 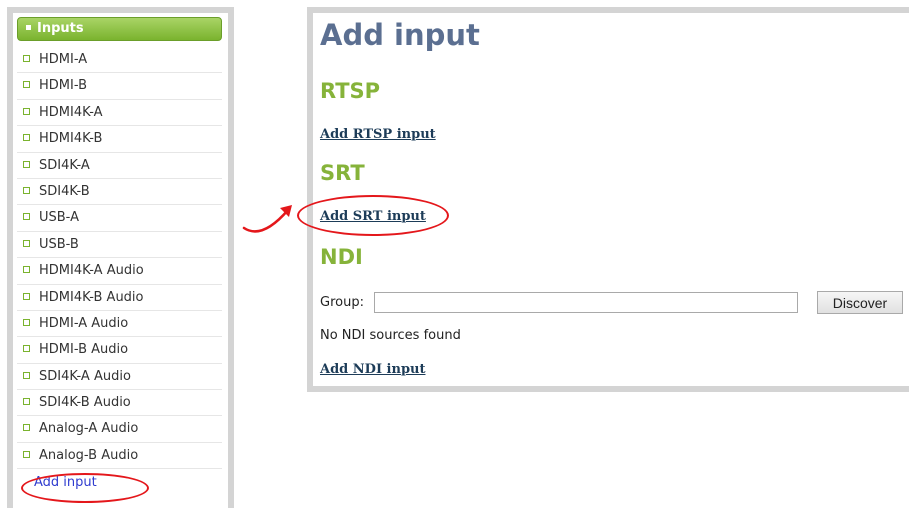 What do you see at coordinates (85, 403) in the screenshot?
I see `sidebar-item-label: SDI4K-B Audio` at bounding box center [85, 403].